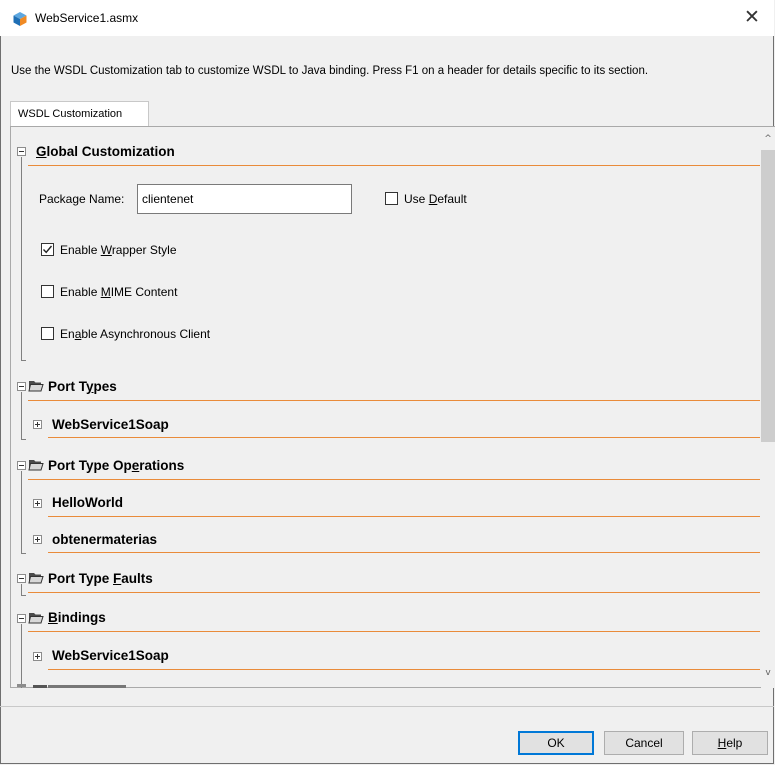 The height and width of the screenshot is (765, 775). I want to click on port-type-operations-header: Port Type Operations, so click(116, 465).